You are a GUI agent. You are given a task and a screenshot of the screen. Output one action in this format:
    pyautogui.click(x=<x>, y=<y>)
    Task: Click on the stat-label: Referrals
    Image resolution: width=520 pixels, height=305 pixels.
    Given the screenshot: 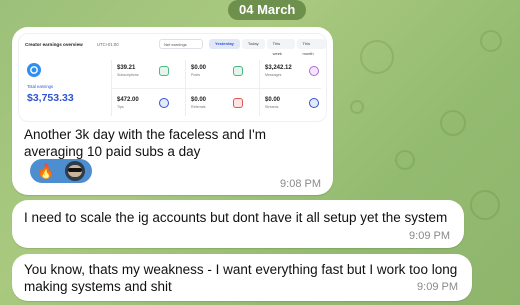 What is the action you would take?
    pyautogui.click(x=198, y=107)
    